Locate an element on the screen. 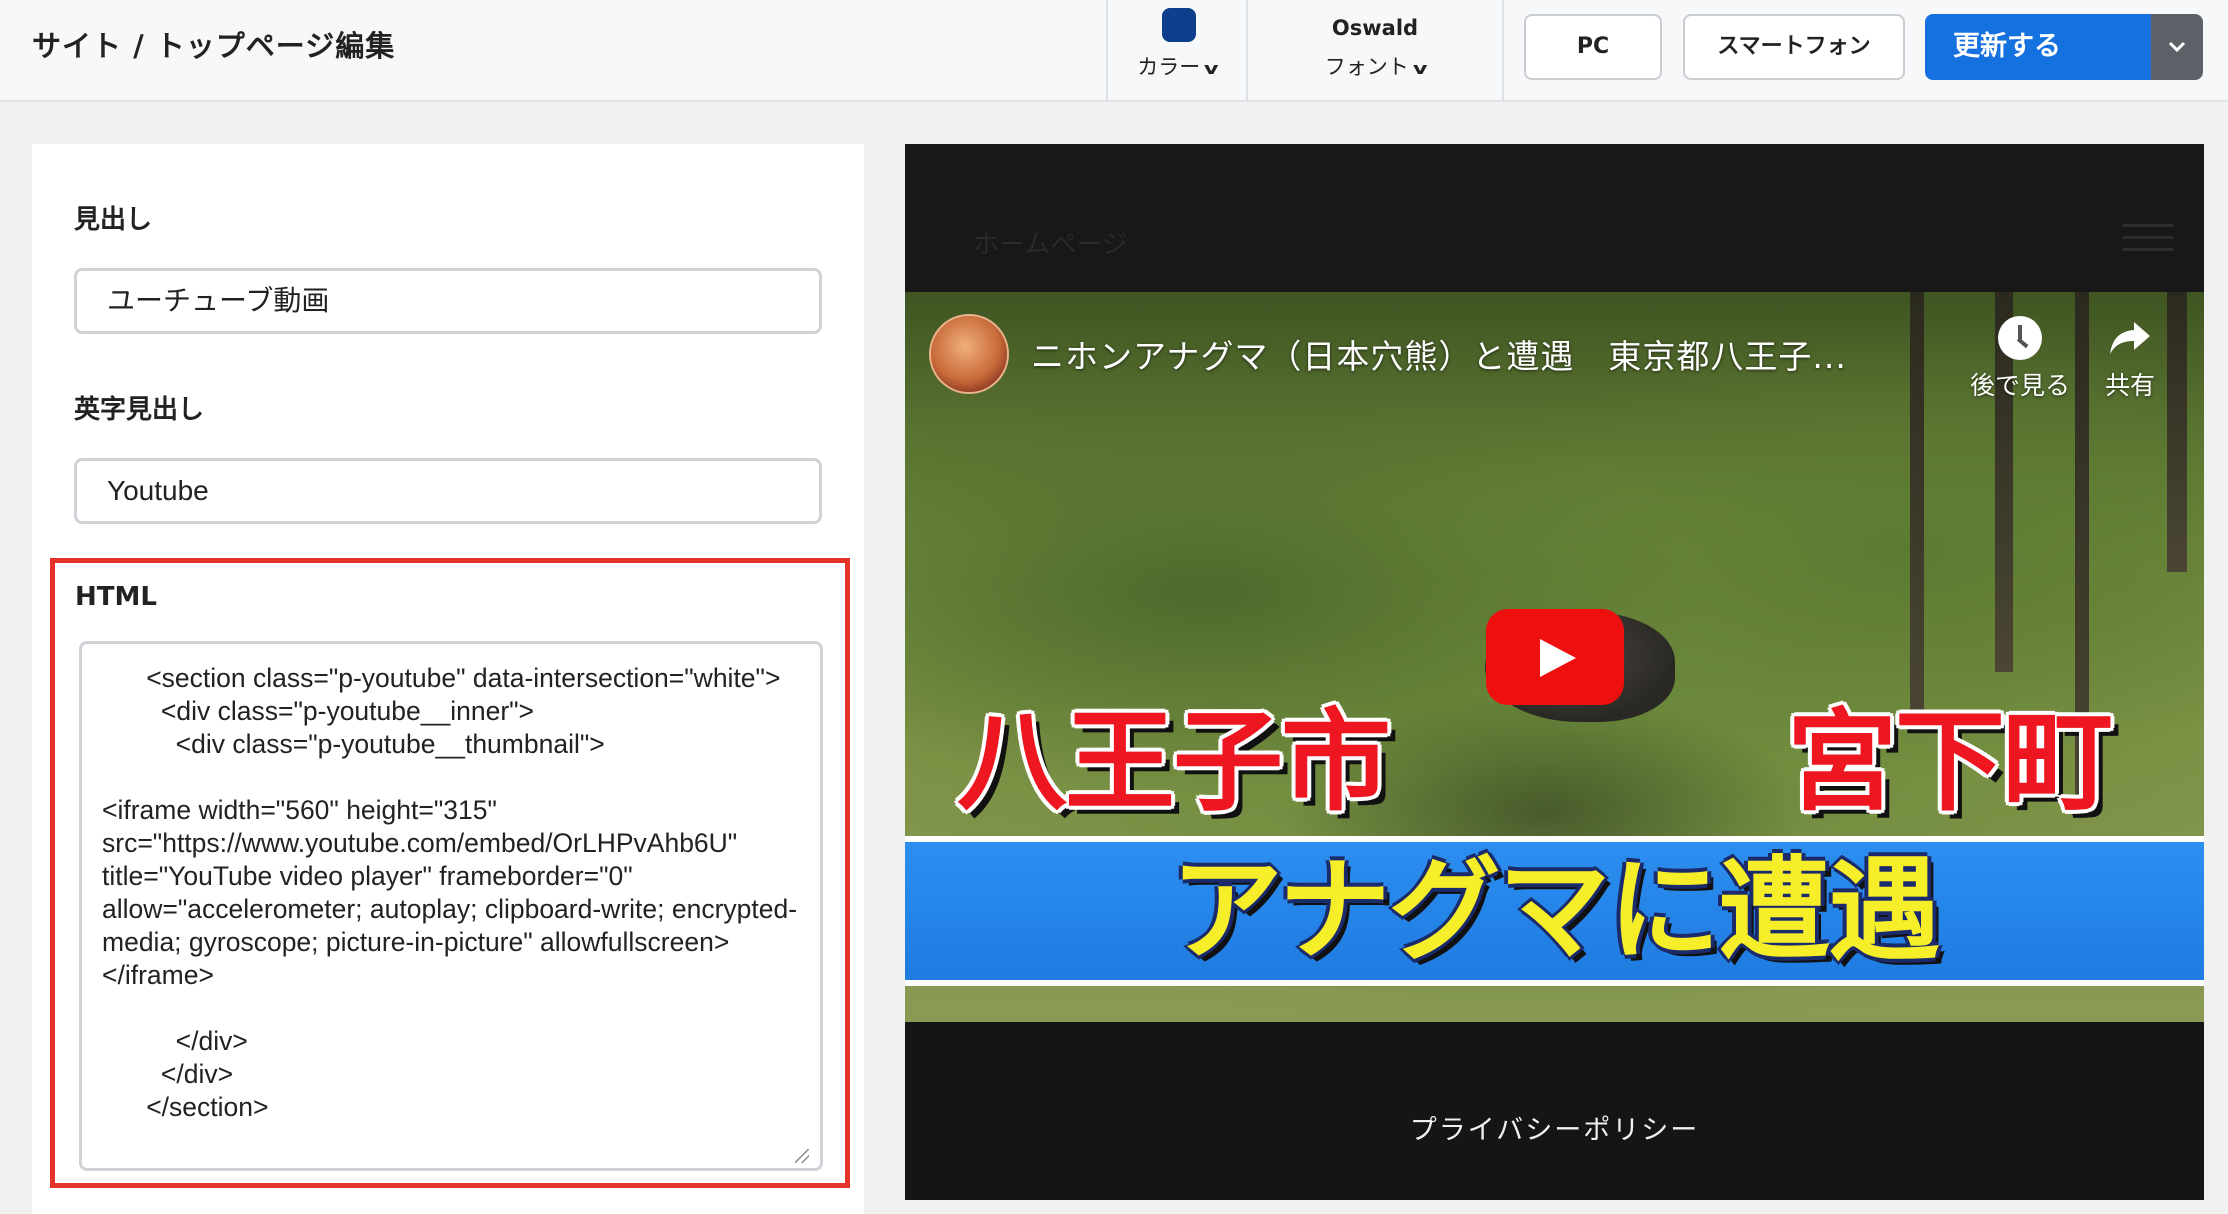 This screenshot has height=1214, width=2228. color-picker: カラー v is located at coordinates (1176, 50).